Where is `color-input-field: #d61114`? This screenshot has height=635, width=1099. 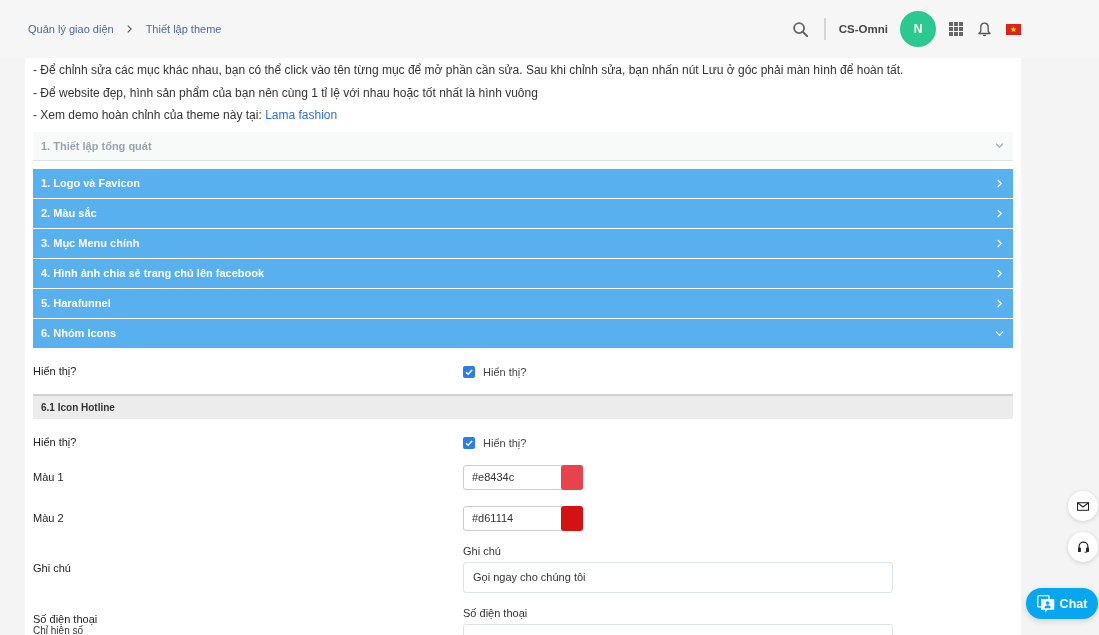 color-input-field: #d61114 is located at coordinates (523, 518).